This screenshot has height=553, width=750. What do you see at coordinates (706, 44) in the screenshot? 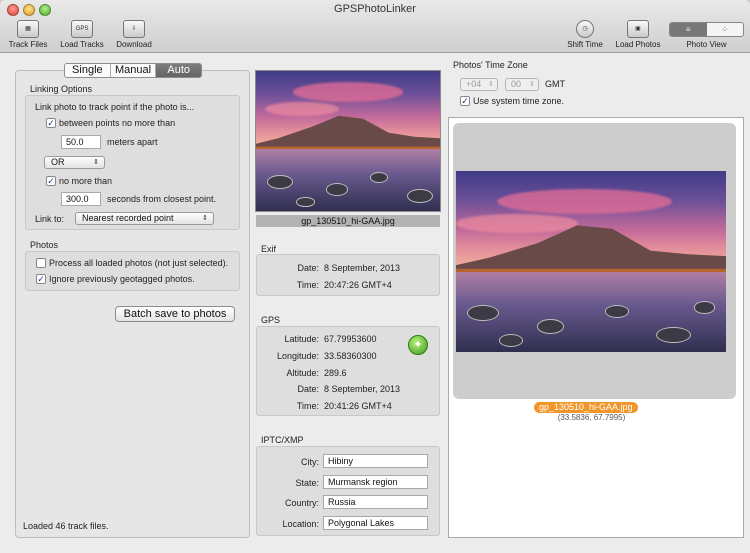
I see `photo-view-label: Photo View` at bounding box center [706, 44].